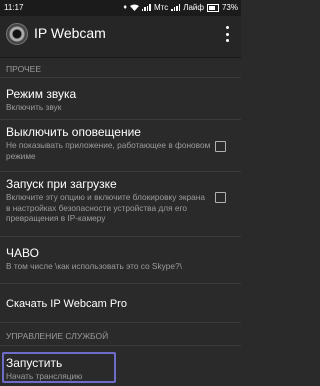  What do you see at coordinates (228, 34) in the screenshot?
I see `overflow-menu-icon` at bounding box center [228, 34].